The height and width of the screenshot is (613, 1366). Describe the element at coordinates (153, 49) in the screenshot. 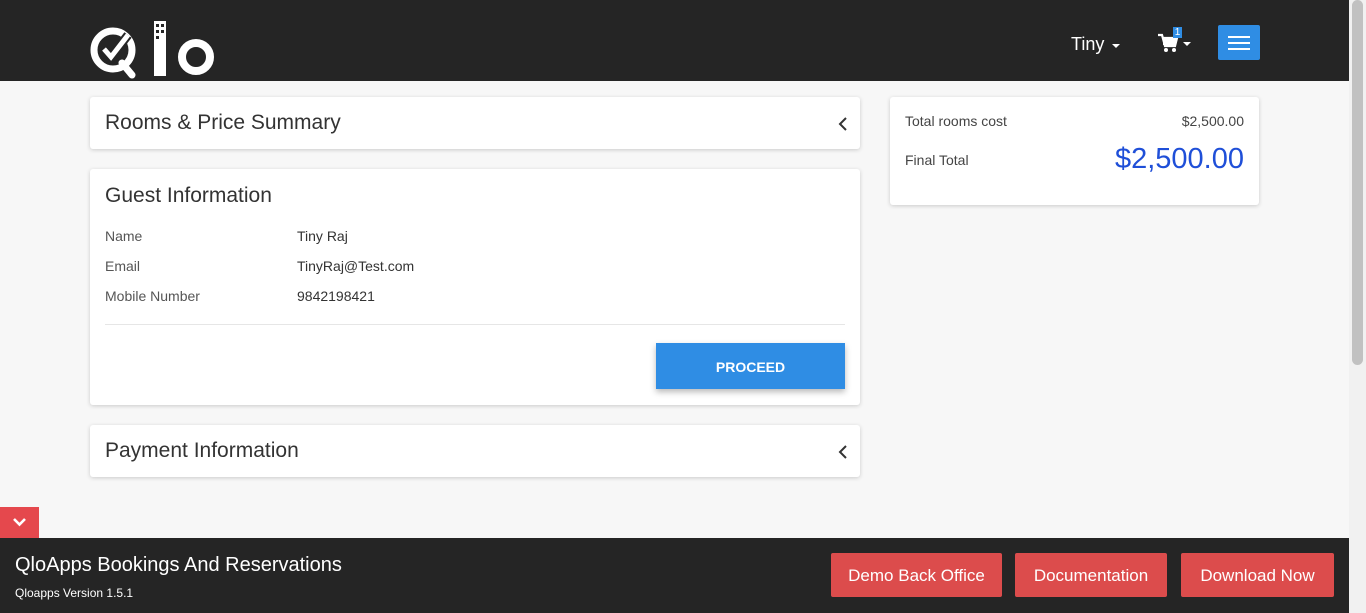

I see `qlo-logo` at that location.